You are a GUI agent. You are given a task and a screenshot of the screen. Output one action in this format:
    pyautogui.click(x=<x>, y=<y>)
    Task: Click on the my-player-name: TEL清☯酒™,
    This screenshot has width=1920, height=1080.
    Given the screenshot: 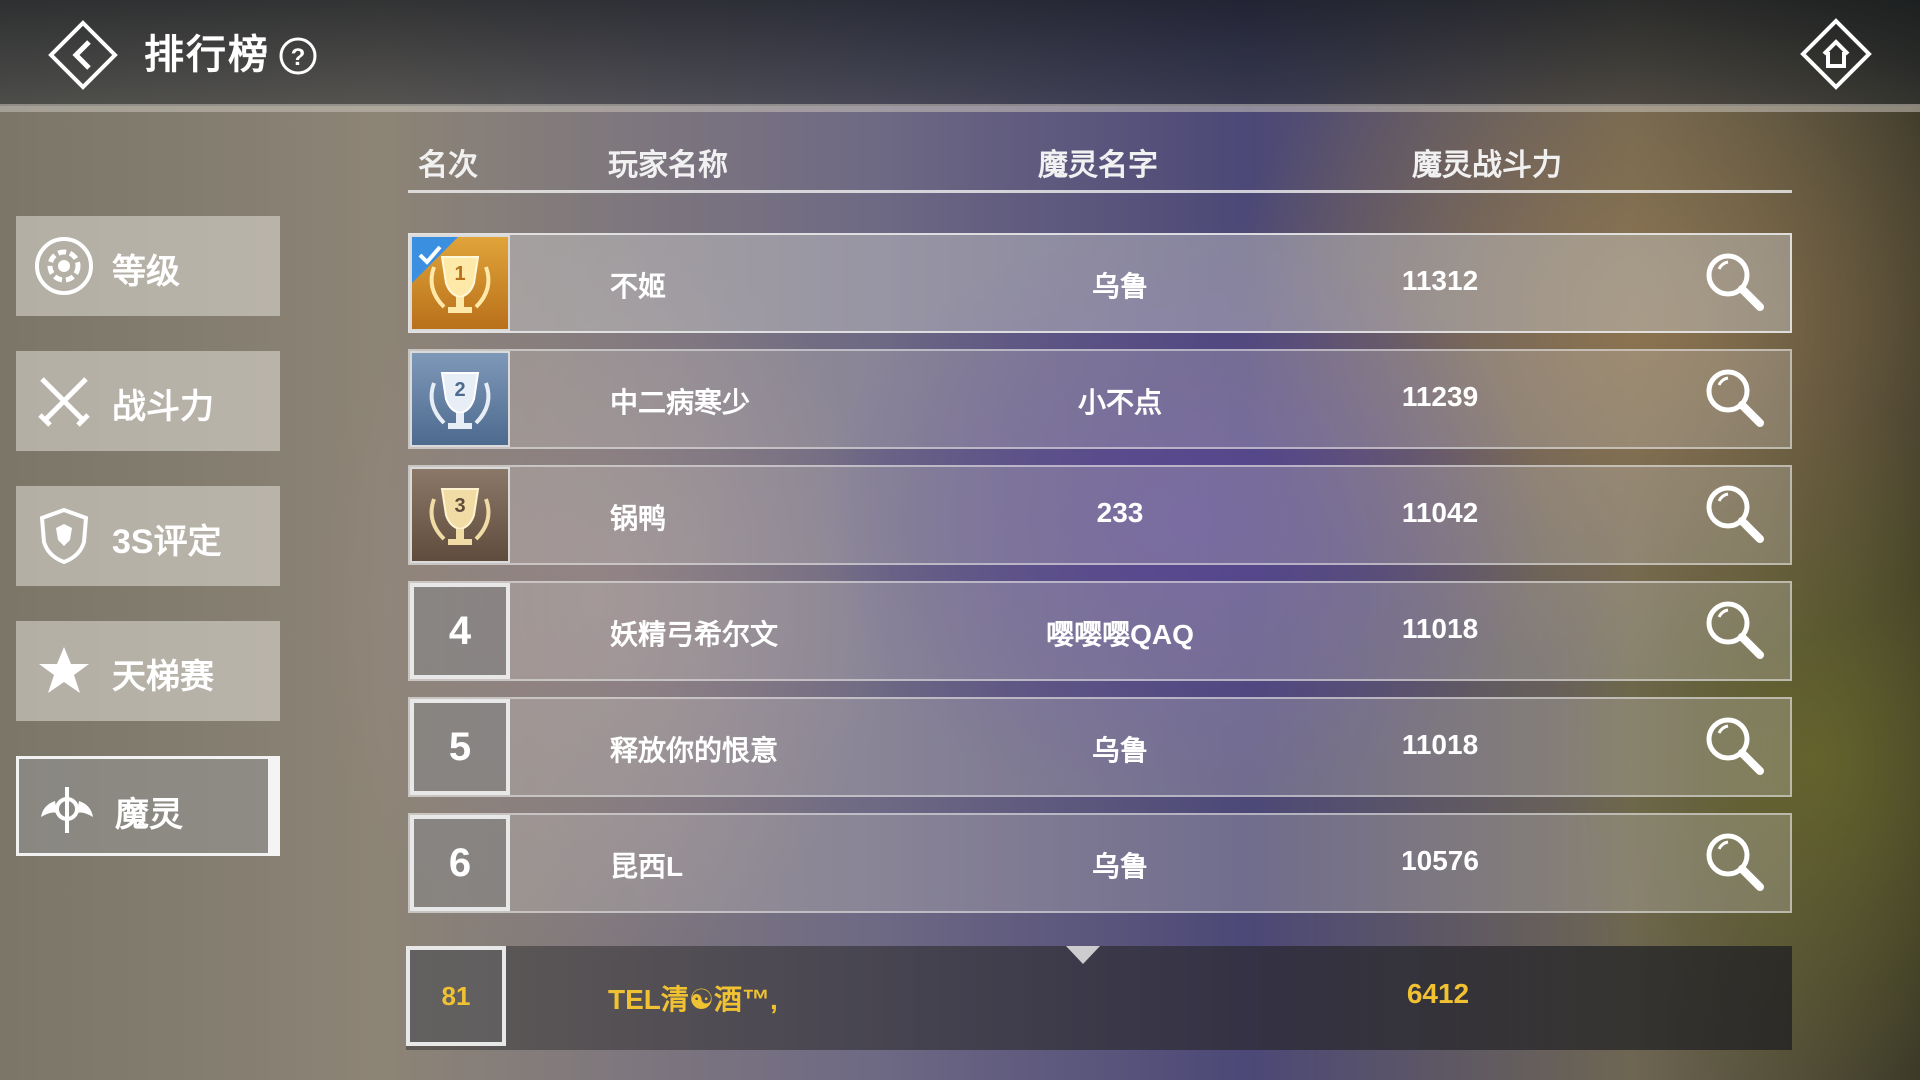 What is the action you would take?
    pyautogui.click(x=693, y=999)
    